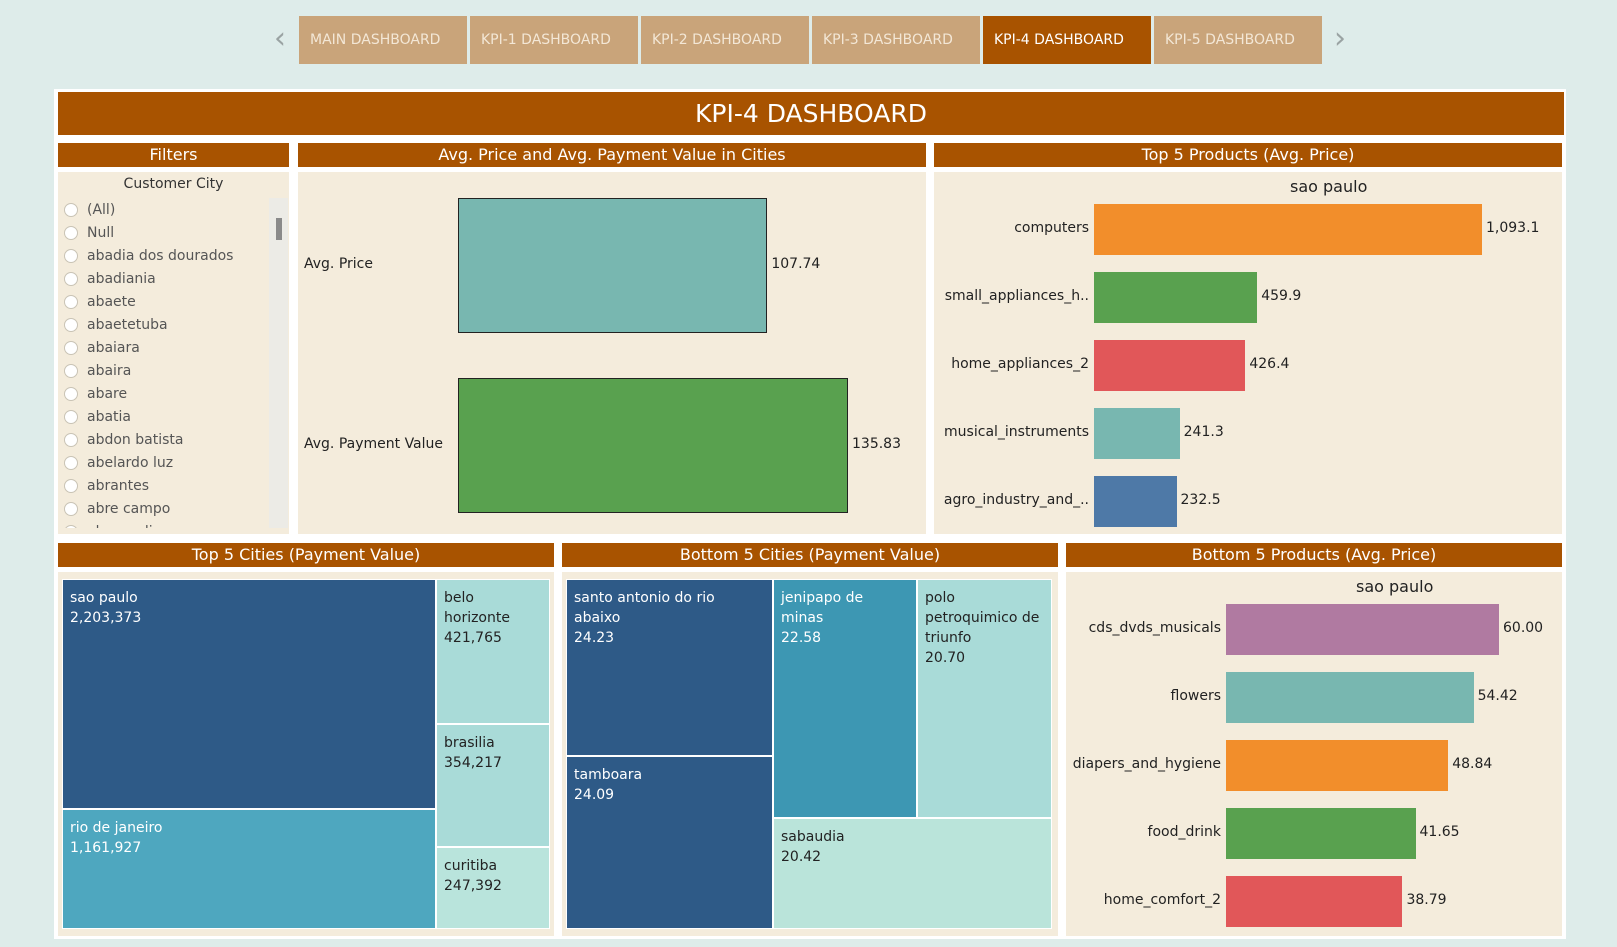 This screenshot has height=947, width=1617. What do you see at coordinates (109, 370) in the screenshot?
I see `filter-option-label: abaira` at bounding box center [109, 370].